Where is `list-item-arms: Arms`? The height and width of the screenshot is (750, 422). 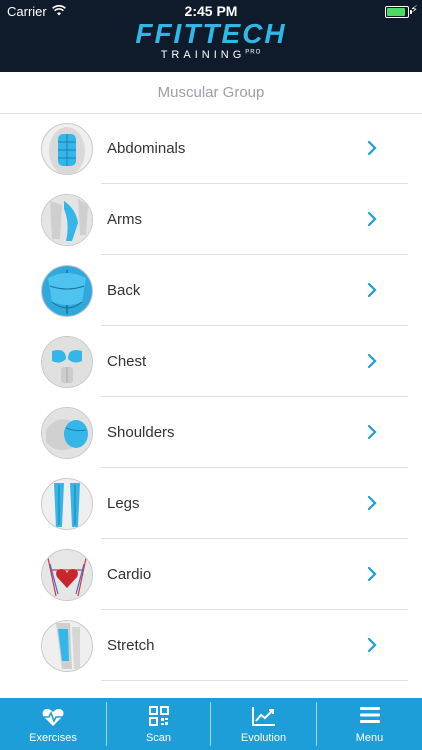 list-item-arms: Arms is located at coordinates (211, 219).